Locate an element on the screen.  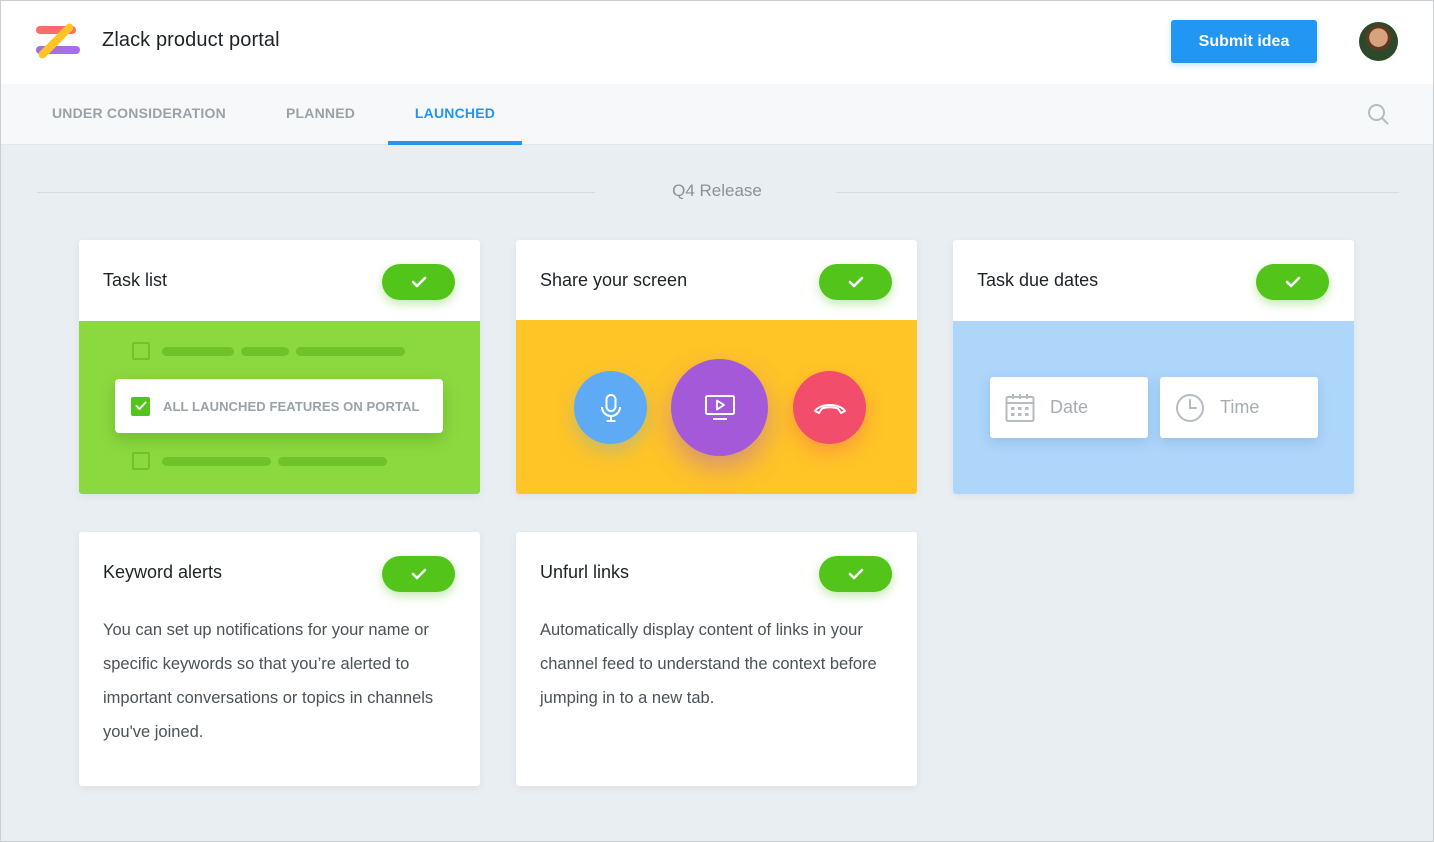
card-title: Share your screen is located at coordinates (614, 280).